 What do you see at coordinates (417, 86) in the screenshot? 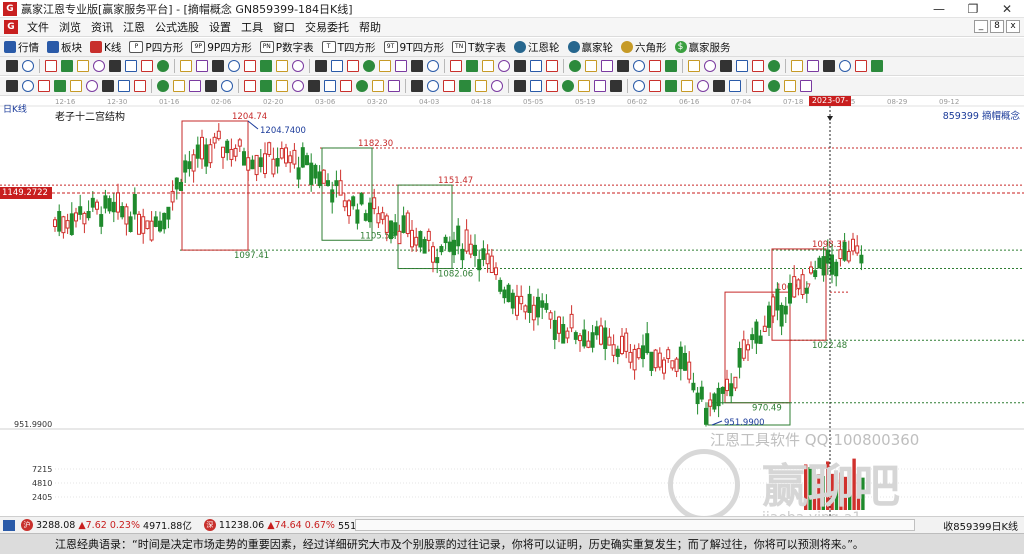
I see `gann-tool-25-icon` at bounding box center [417, 86].